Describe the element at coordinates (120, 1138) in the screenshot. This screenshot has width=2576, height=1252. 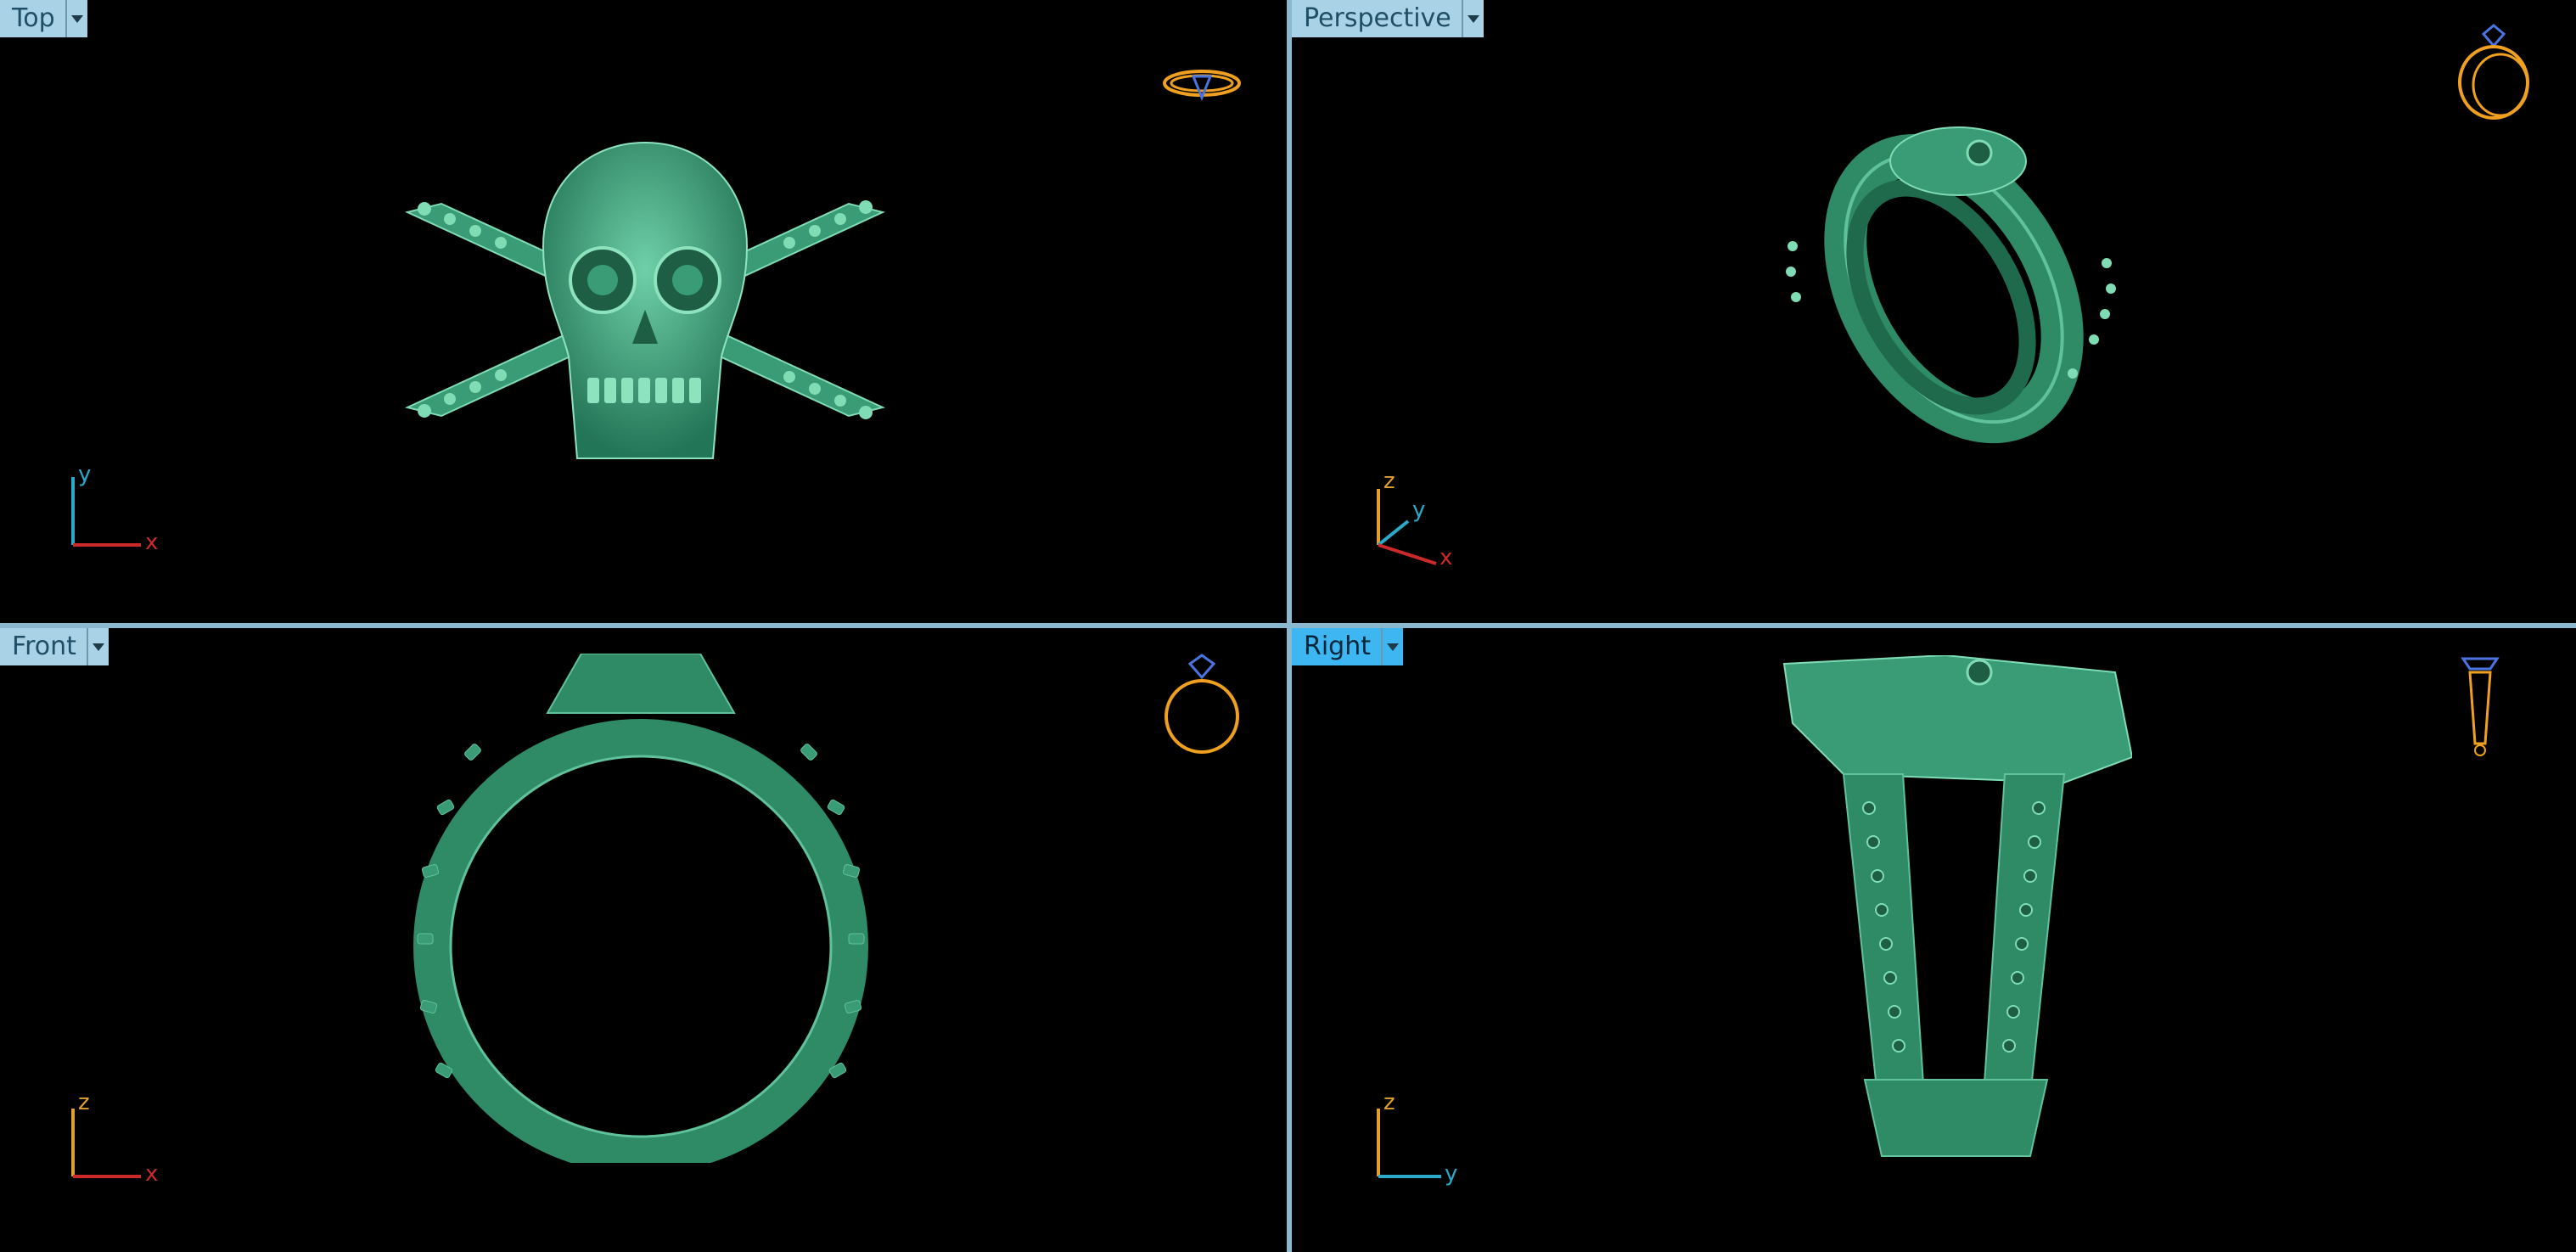
I see `axis-indicator: z x` at that location.